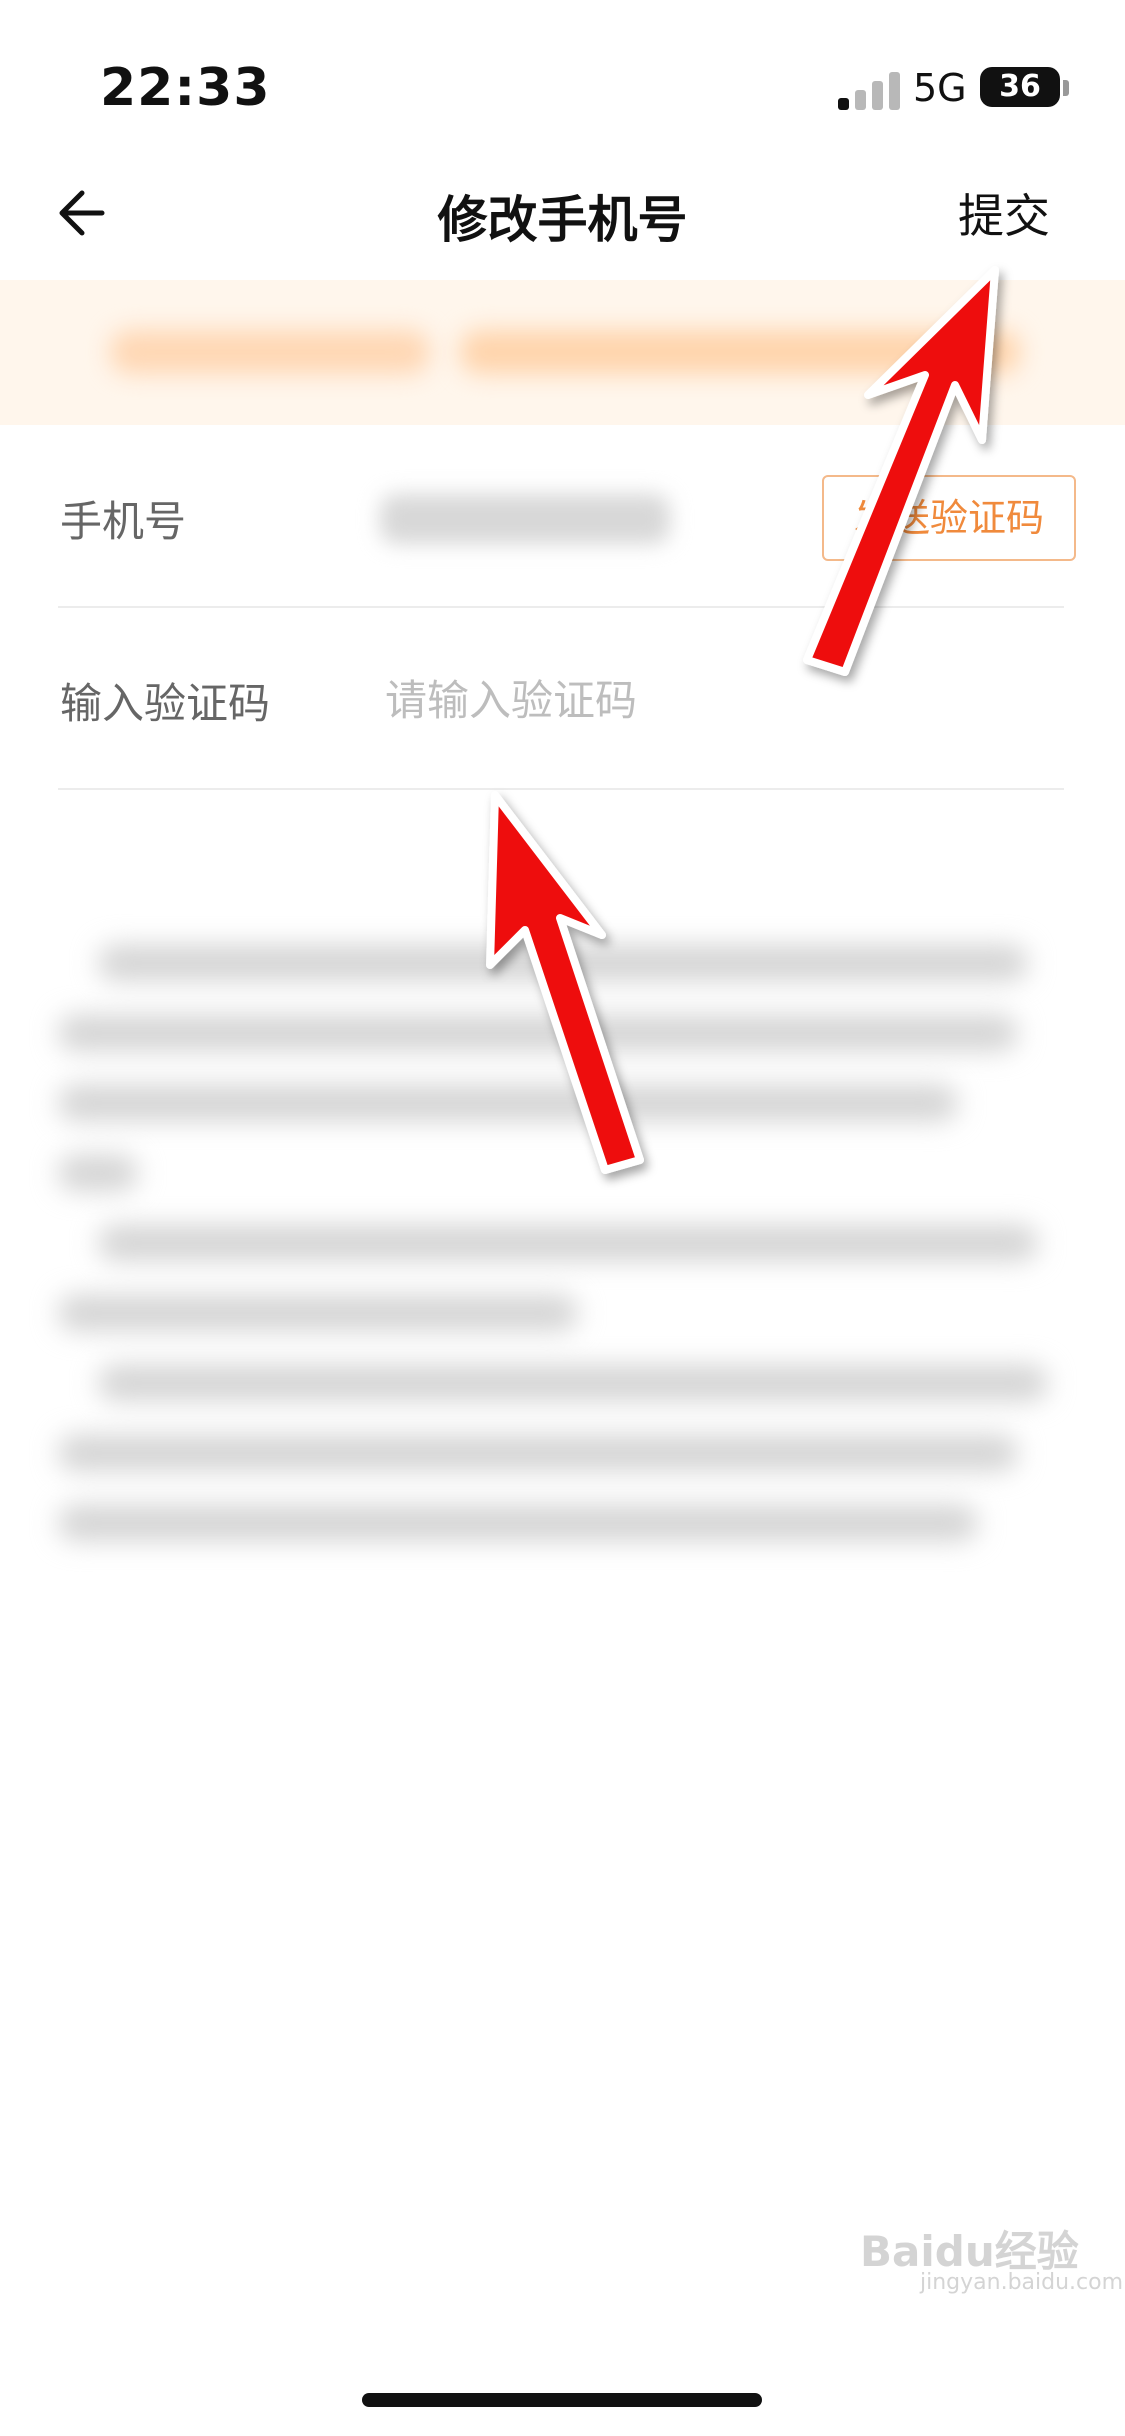  What do you see at coordinates (949, 518) in the screenshot?
I see `send-code-button: 发送验证码` at bounding box center [949, 518].